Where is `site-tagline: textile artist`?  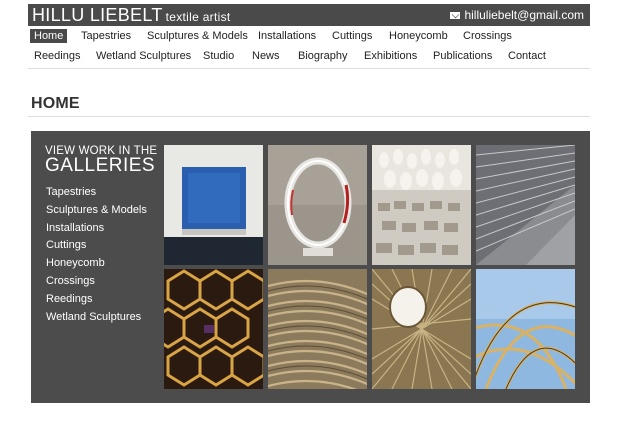
site-tagline: textile artist is located at coordinates (198, 17).